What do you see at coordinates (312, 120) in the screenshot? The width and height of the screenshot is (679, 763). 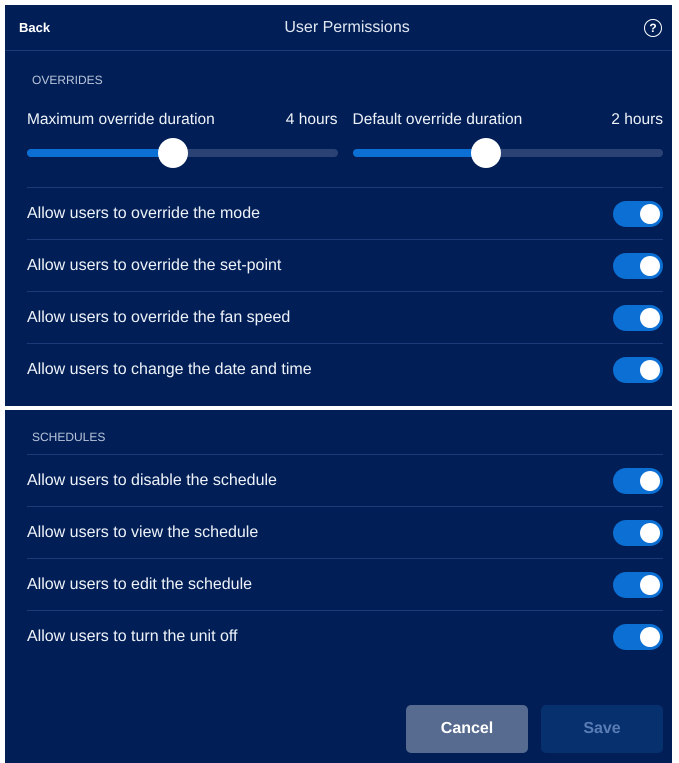 I see `slider-value: 4 hours` at bounding box center [312, 120].